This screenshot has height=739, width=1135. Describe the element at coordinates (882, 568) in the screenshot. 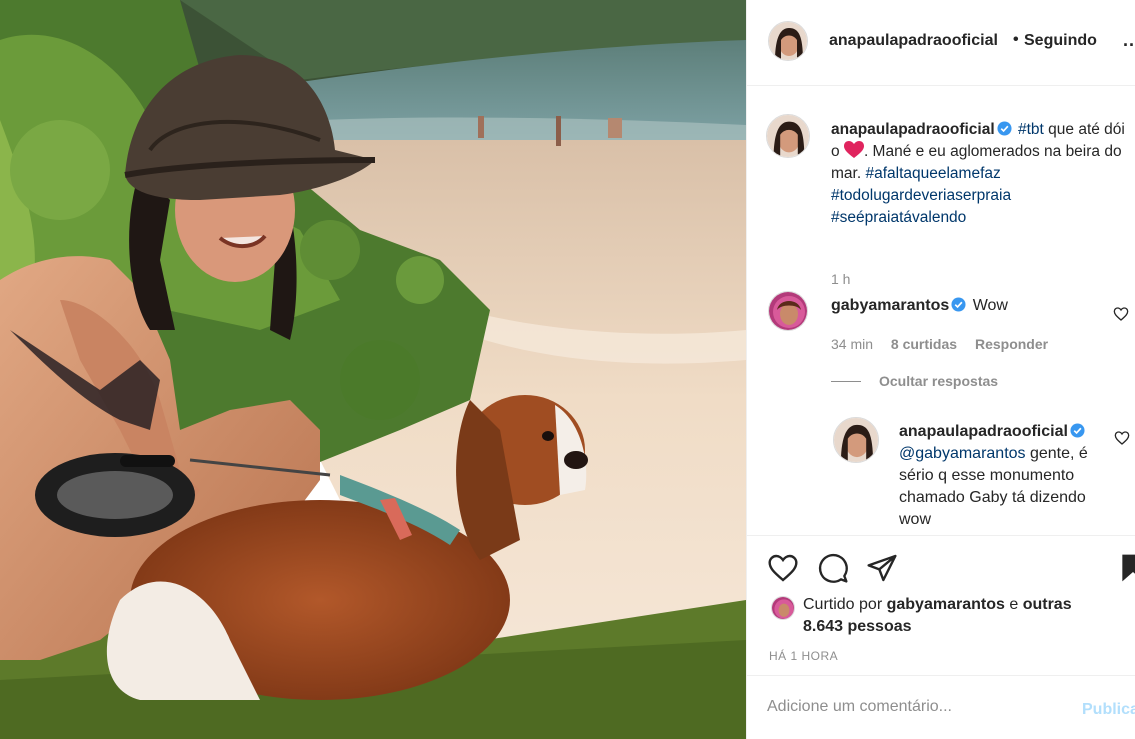

I see `share-paper-plane-icon` at that location.